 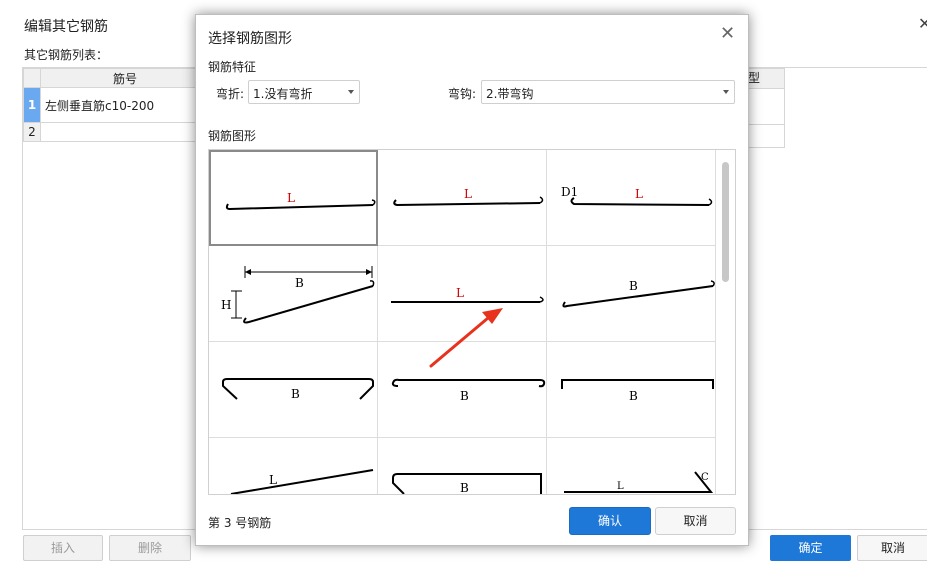 I want to click on shape-cell-8: B, so click(x=462, y=390).